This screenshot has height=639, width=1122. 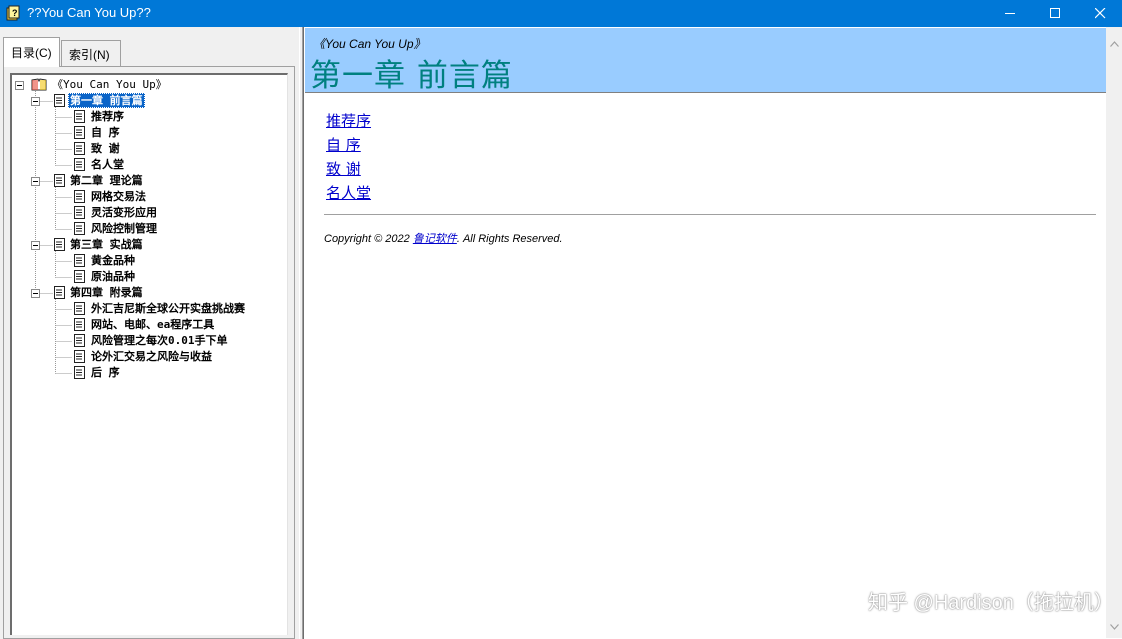 What do you see at coordinates (991, 603) in the screenshot?
I see `watermark: 知乎 @Hardison（拖拉机）` at bounding box center [991, 603].